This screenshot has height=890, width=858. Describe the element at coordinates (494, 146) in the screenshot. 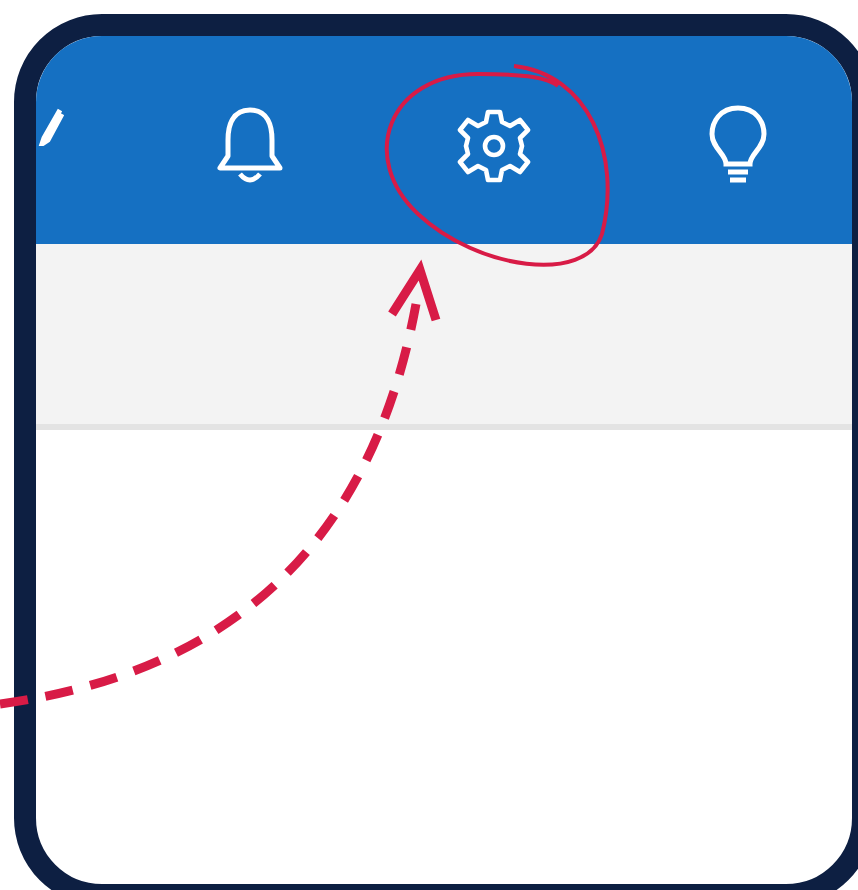

I see `settings-icon` at that location.